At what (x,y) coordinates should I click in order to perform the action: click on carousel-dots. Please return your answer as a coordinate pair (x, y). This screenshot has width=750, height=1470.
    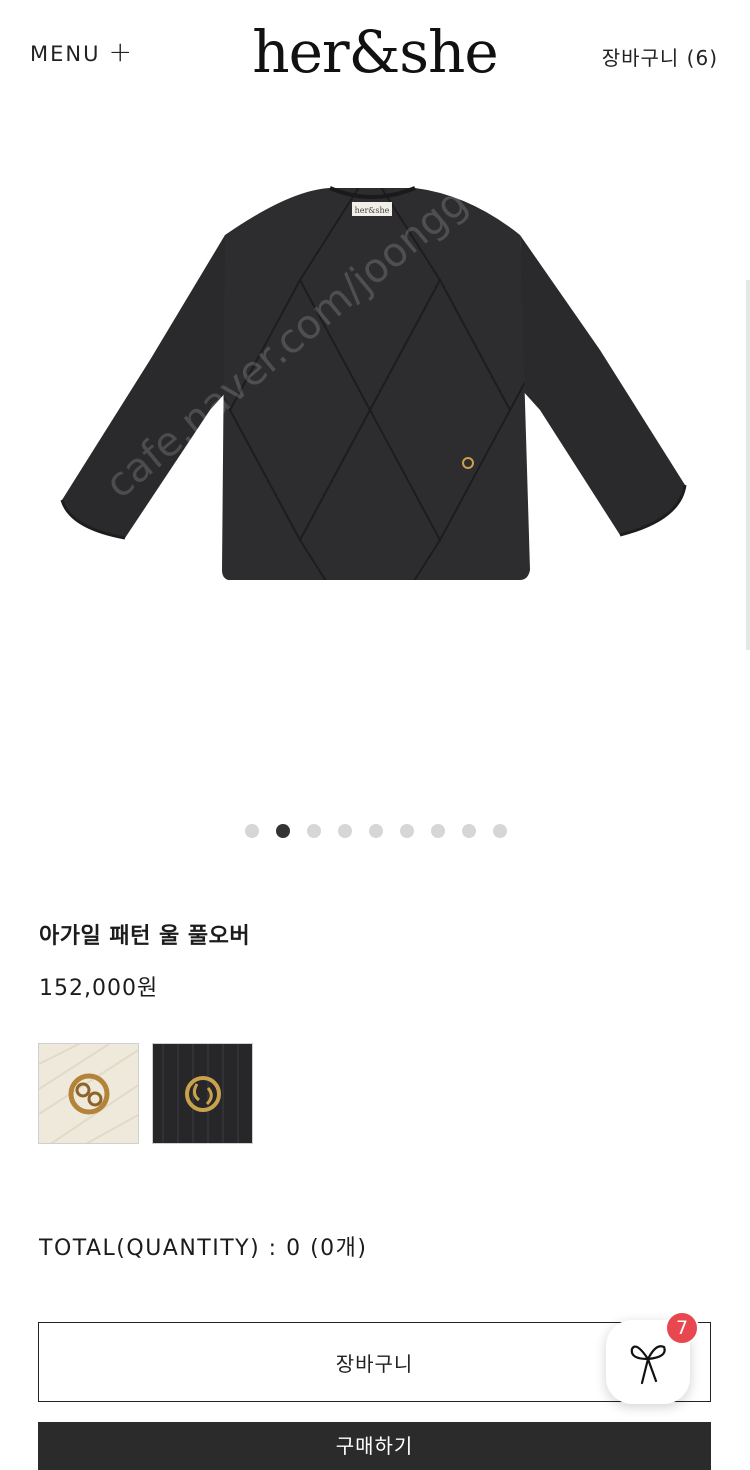
    Looking at the image, I should click on (375, 831).